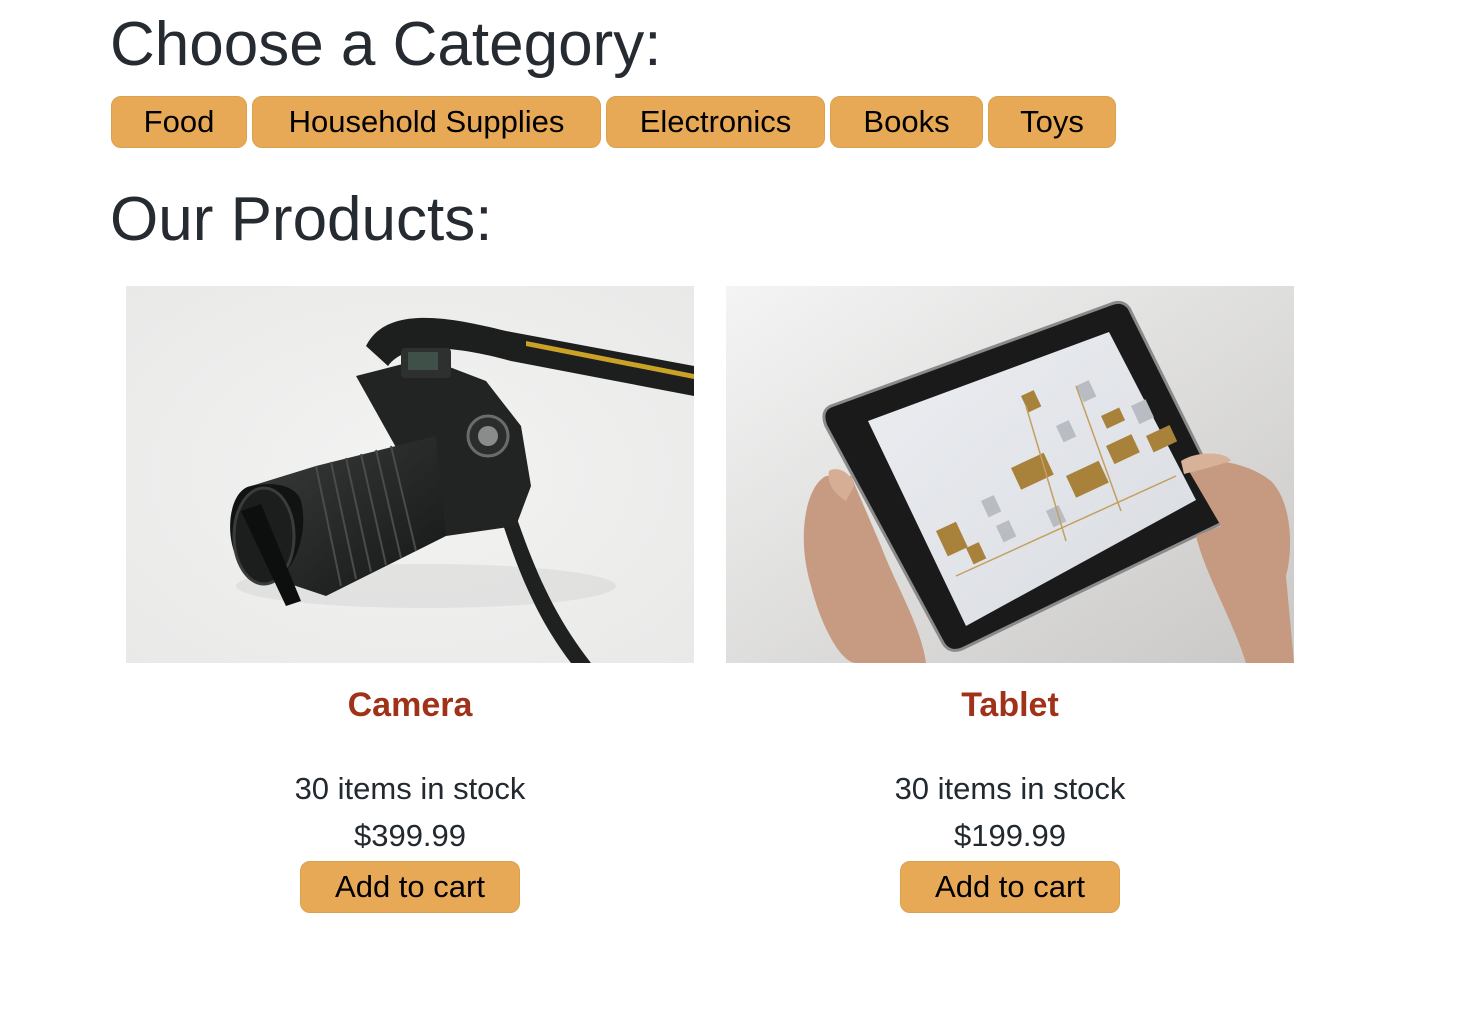 Image resolution: width=1462 pixels, height=1020 pixels. What do you see at coordinates (1010, 788) in the screenshot?
I see `product-stock-tablet: 30 items in stock` at bounding box center [1010, 788].